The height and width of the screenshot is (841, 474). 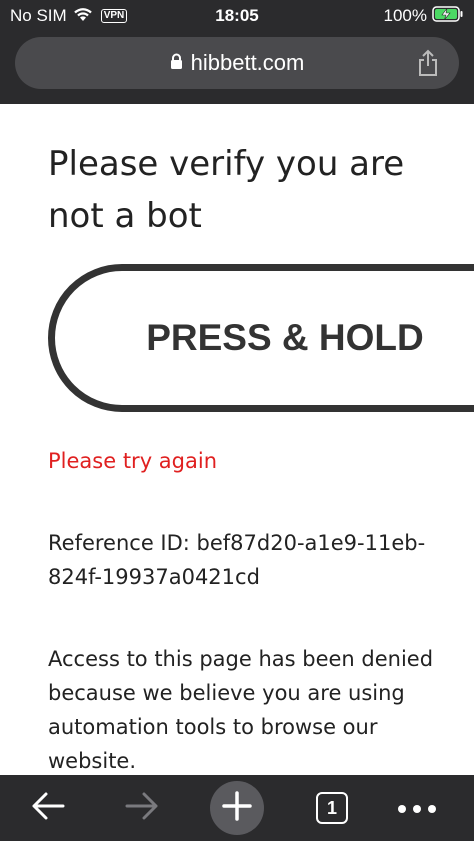 I want to click on new-tab-button, so click(x=237, y=808).